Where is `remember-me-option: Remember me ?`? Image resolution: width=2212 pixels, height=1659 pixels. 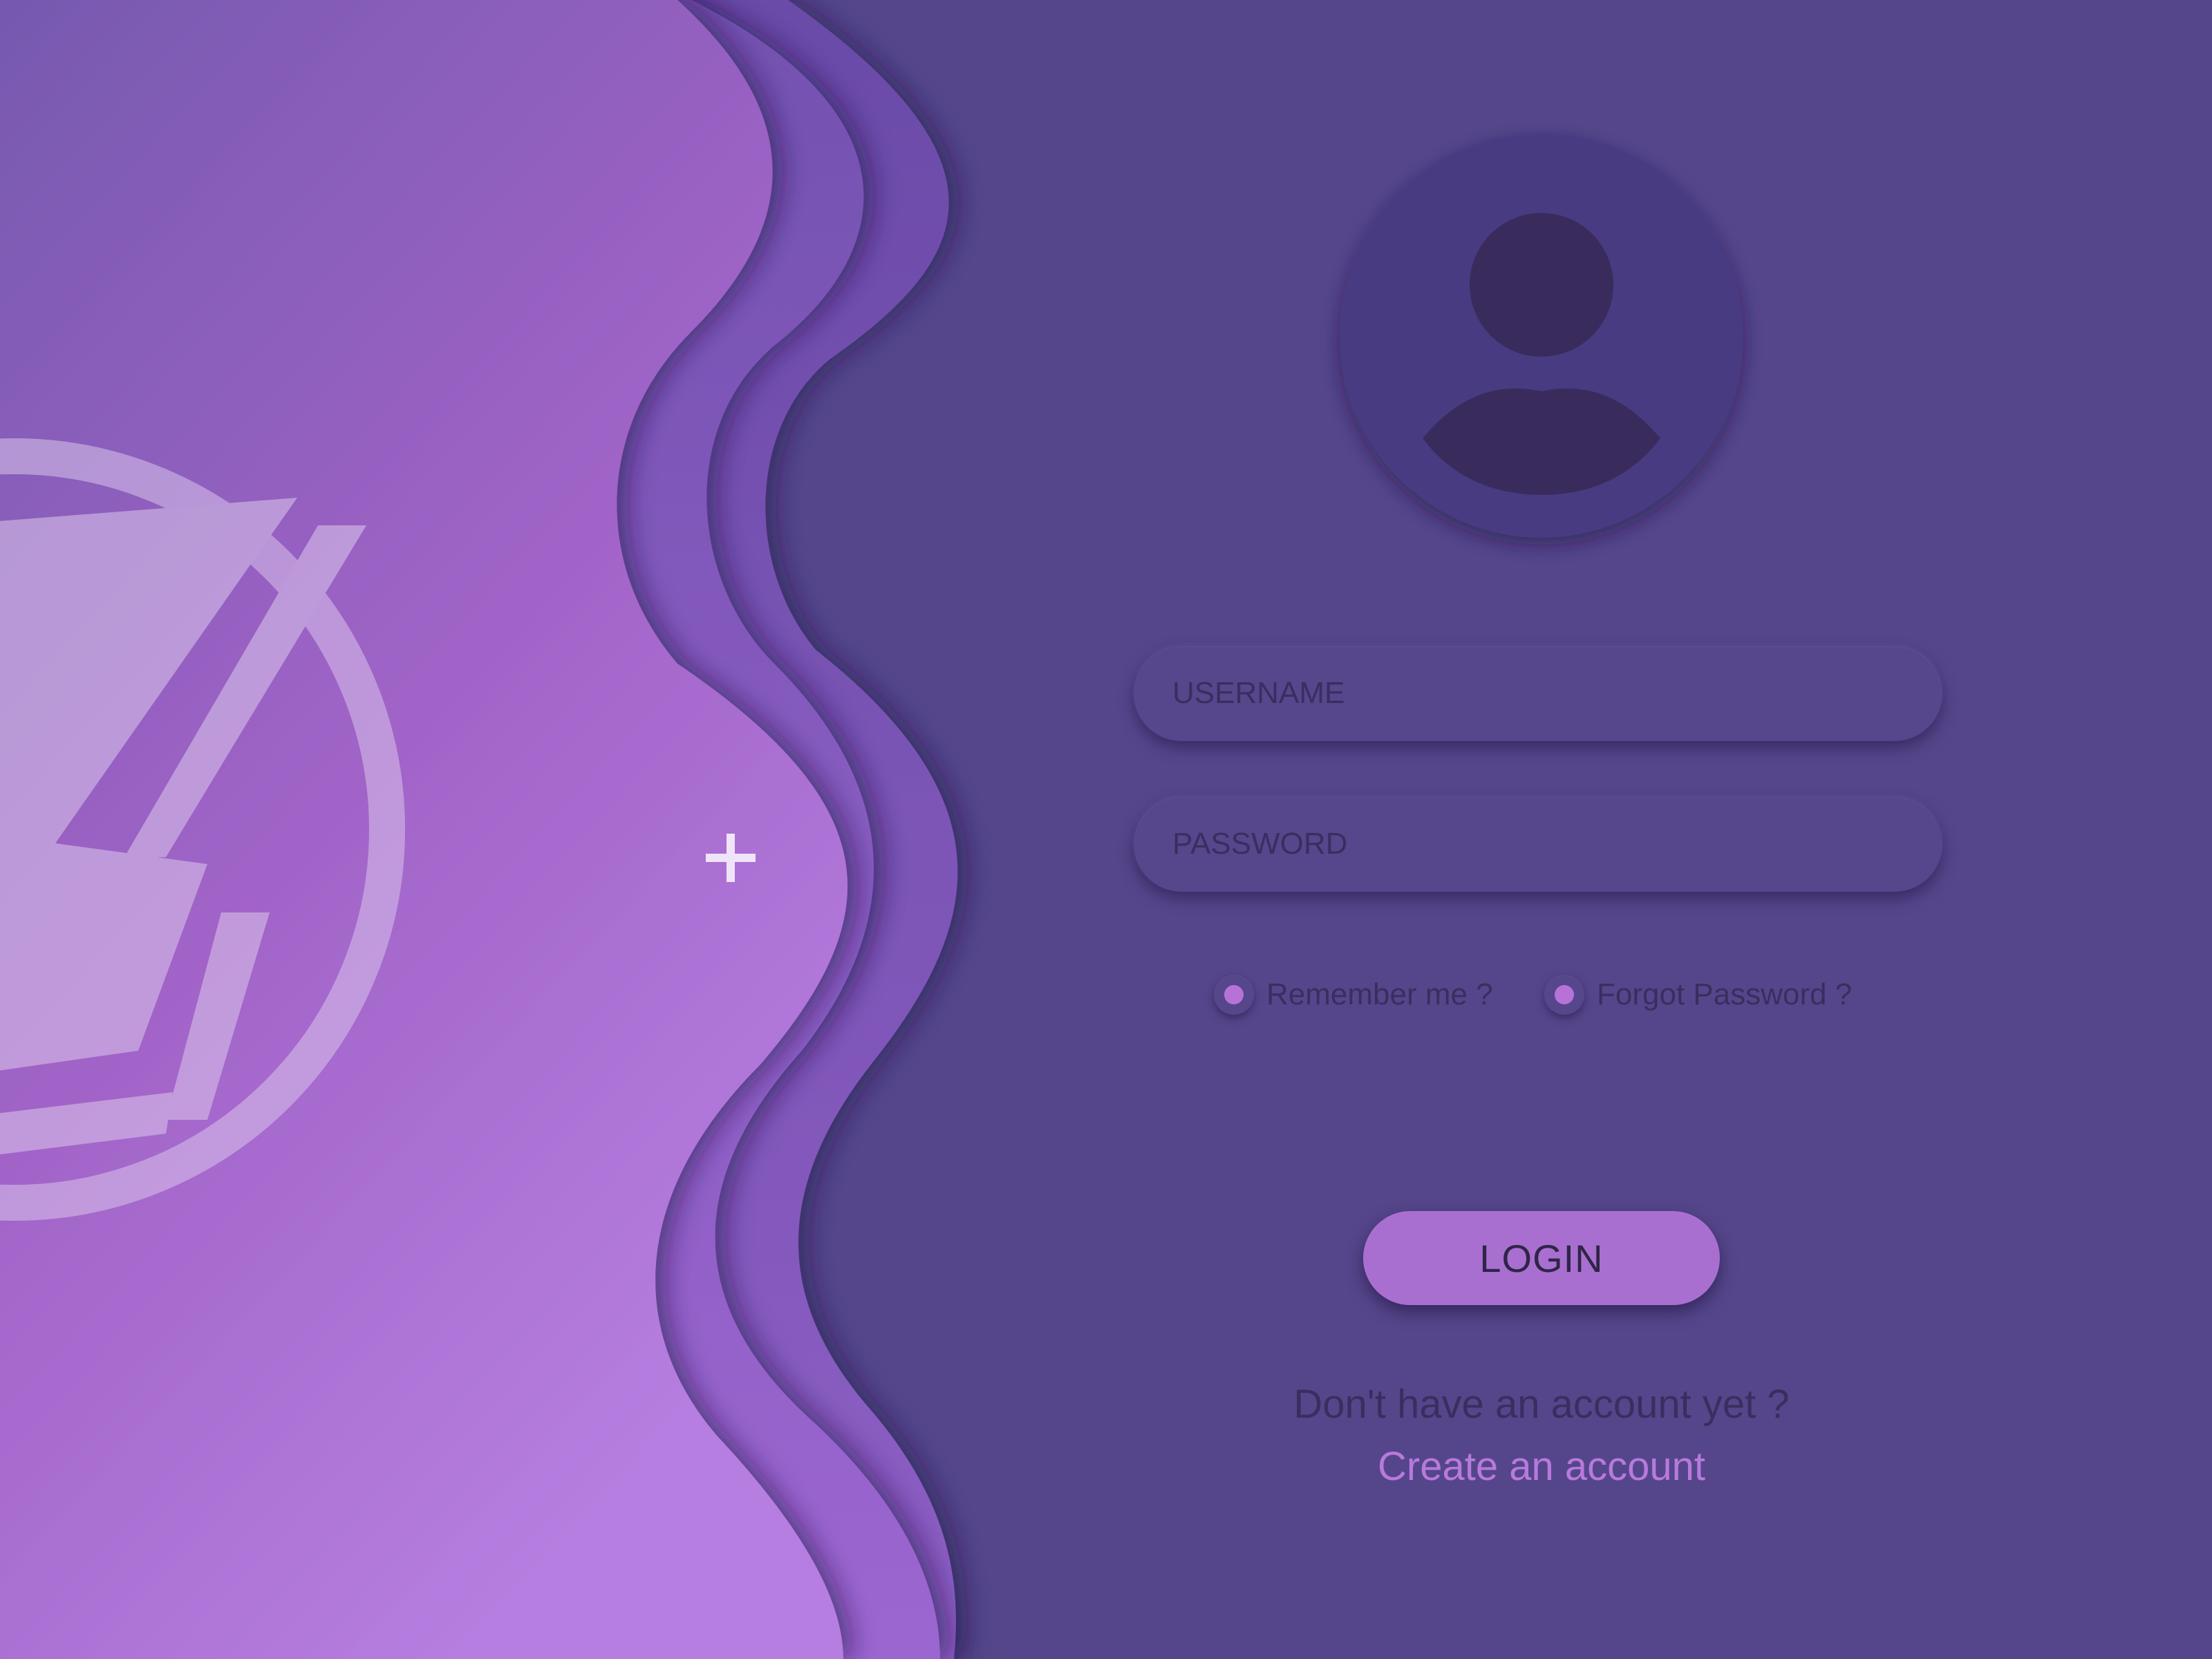 remember-me-option: Remember me ? is located at coordinates (1353, 995).